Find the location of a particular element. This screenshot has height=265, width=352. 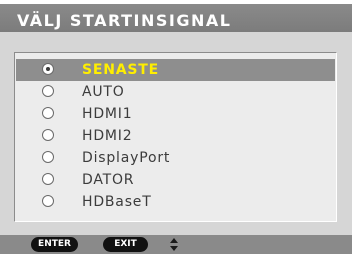

dialog-title: VÄLJ STARTINSIGNAL is located at coordinates (124, 20).